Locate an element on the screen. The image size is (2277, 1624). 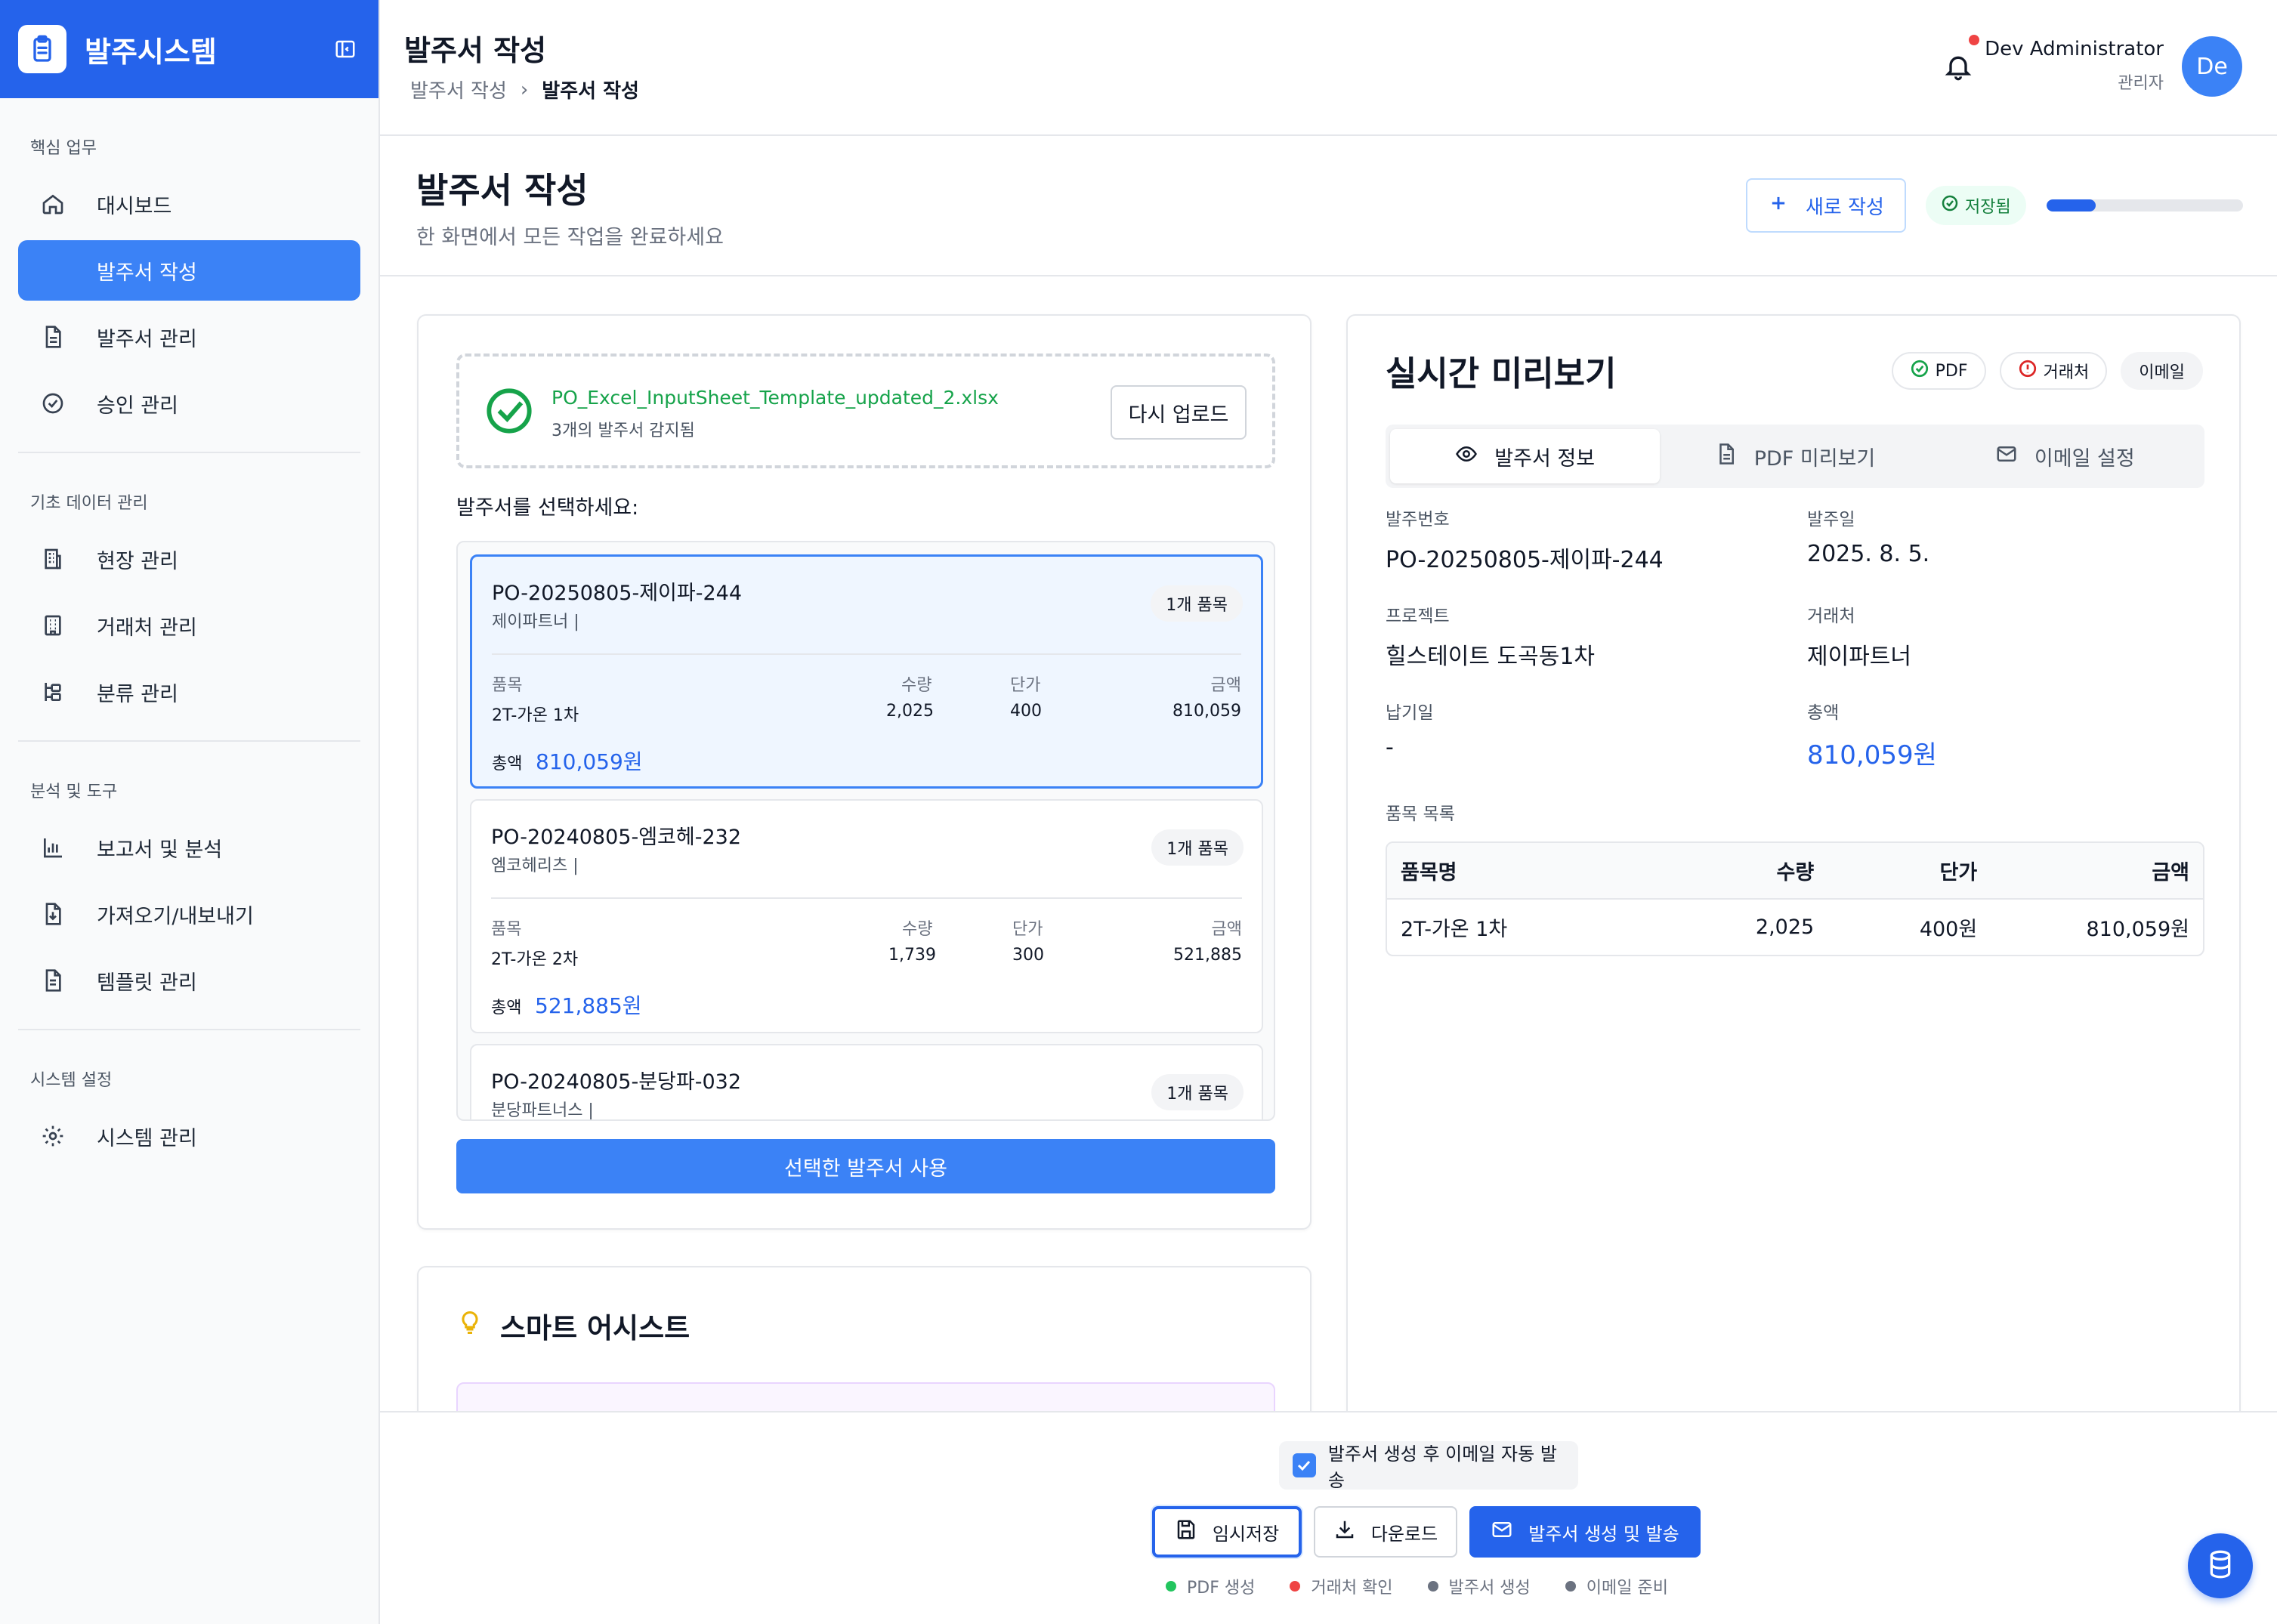
col-qty-header: 수량 is located at coordinates (917, 929).